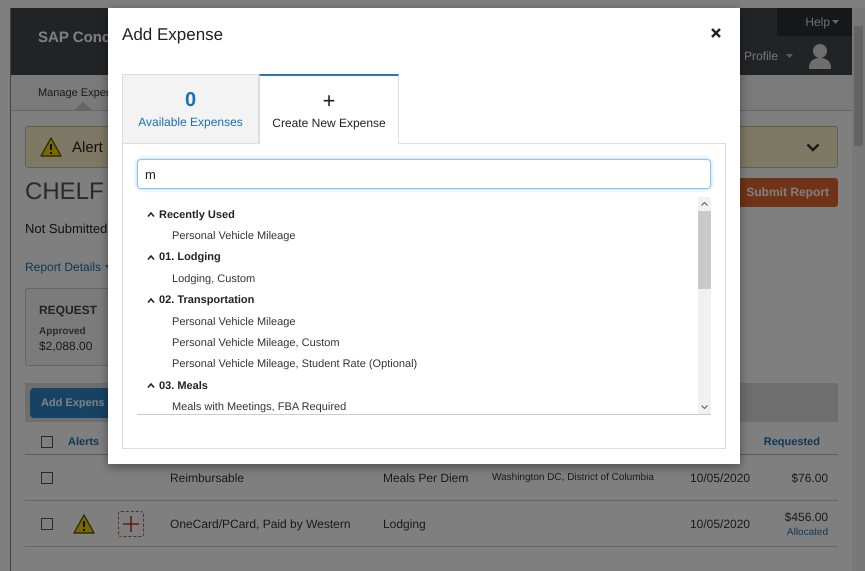 Image resolution: width=865 pixels, height=571 pixels. Describe the element at coordinates (256, 343) in the screenshot. I see `list-item: Personal Vehicle Mileage, Custom` at that location.